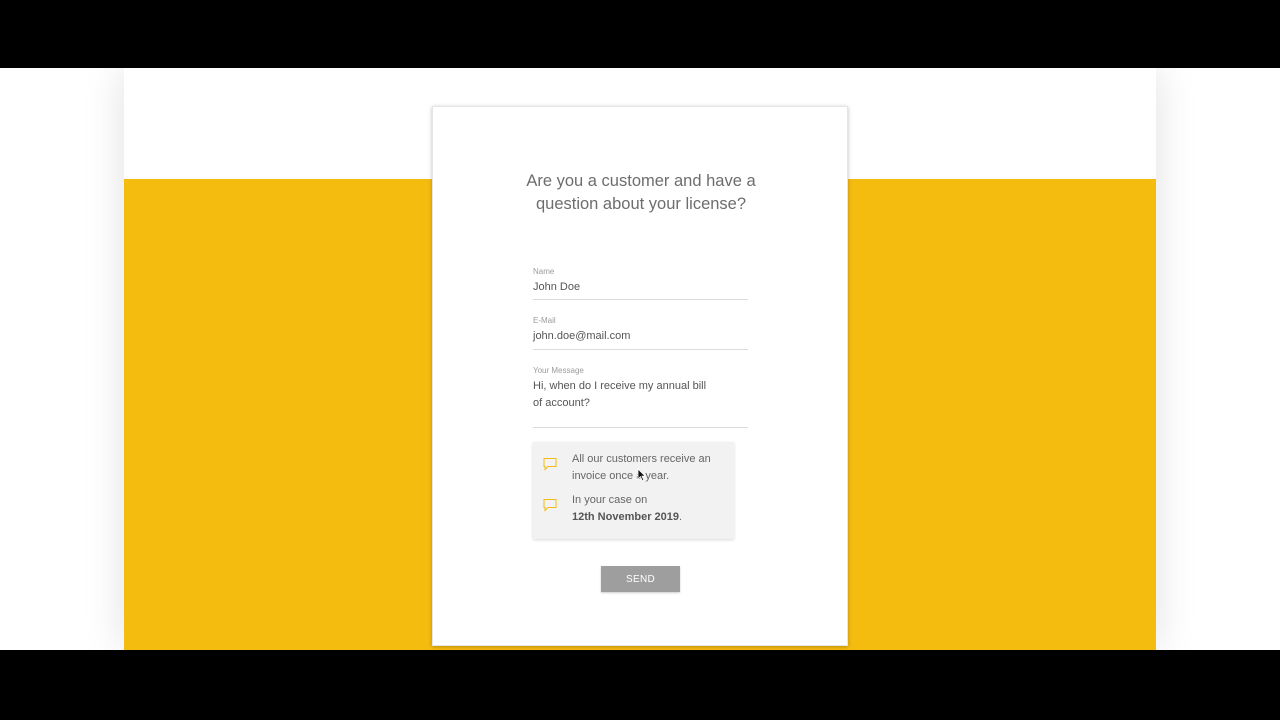 Image resolution: width=1280 pixels, height=720 pixels. Describe the element at coordinates (558, 370) in the screenshot. I see `message-label: Your Message` at that location.